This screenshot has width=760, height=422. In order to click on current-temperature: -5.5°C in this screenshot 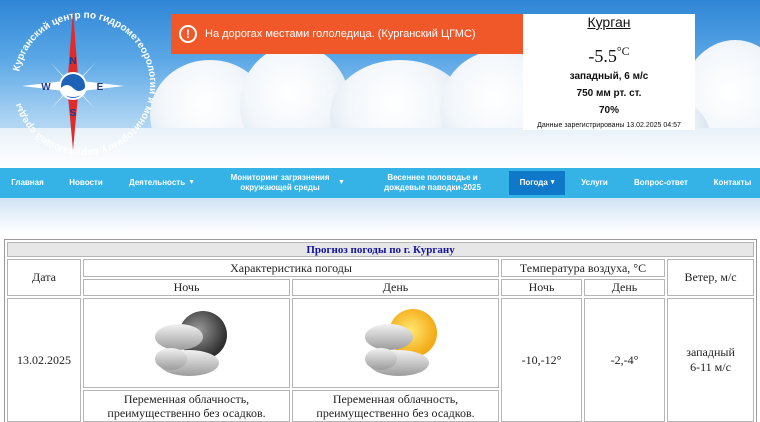, I will do `click(609, 55)`.